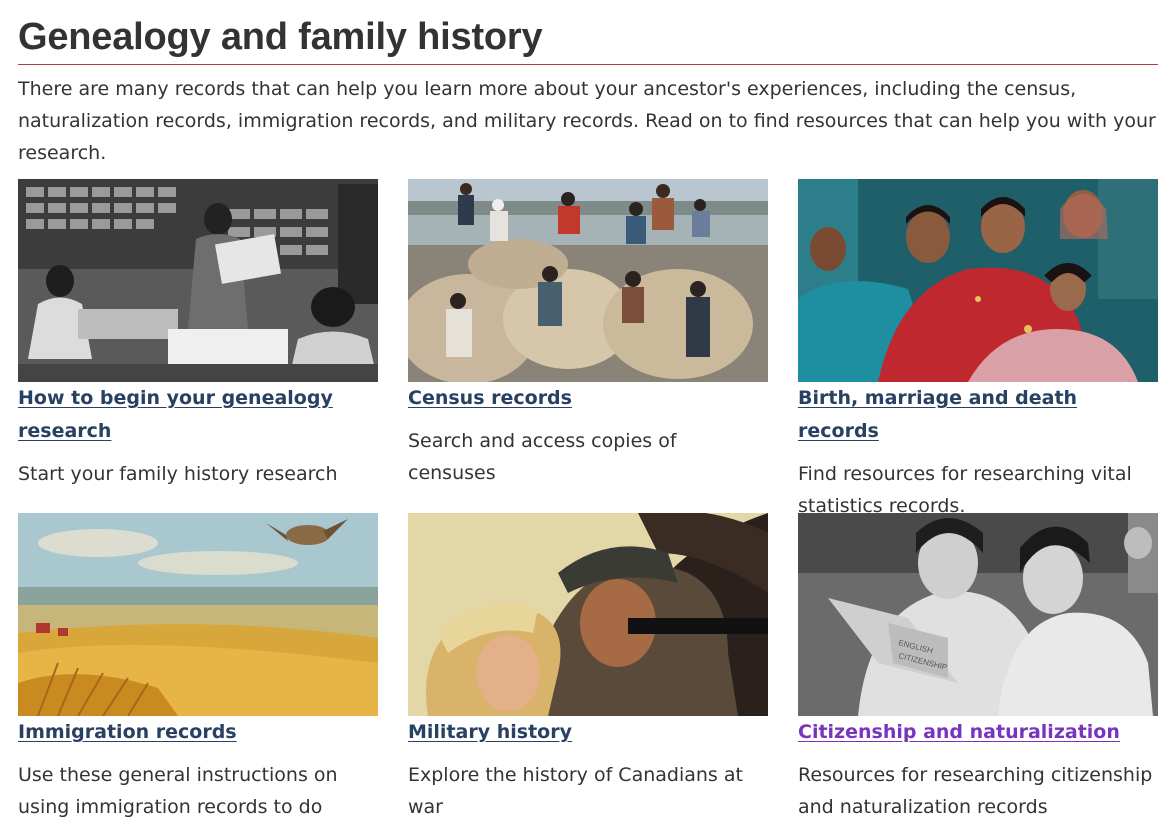 The height and width of the screenshot is (826, 1174). Describe the element at coordinates (490, 398) in the screenshot. I see `census-records-link: Census records` at that location.